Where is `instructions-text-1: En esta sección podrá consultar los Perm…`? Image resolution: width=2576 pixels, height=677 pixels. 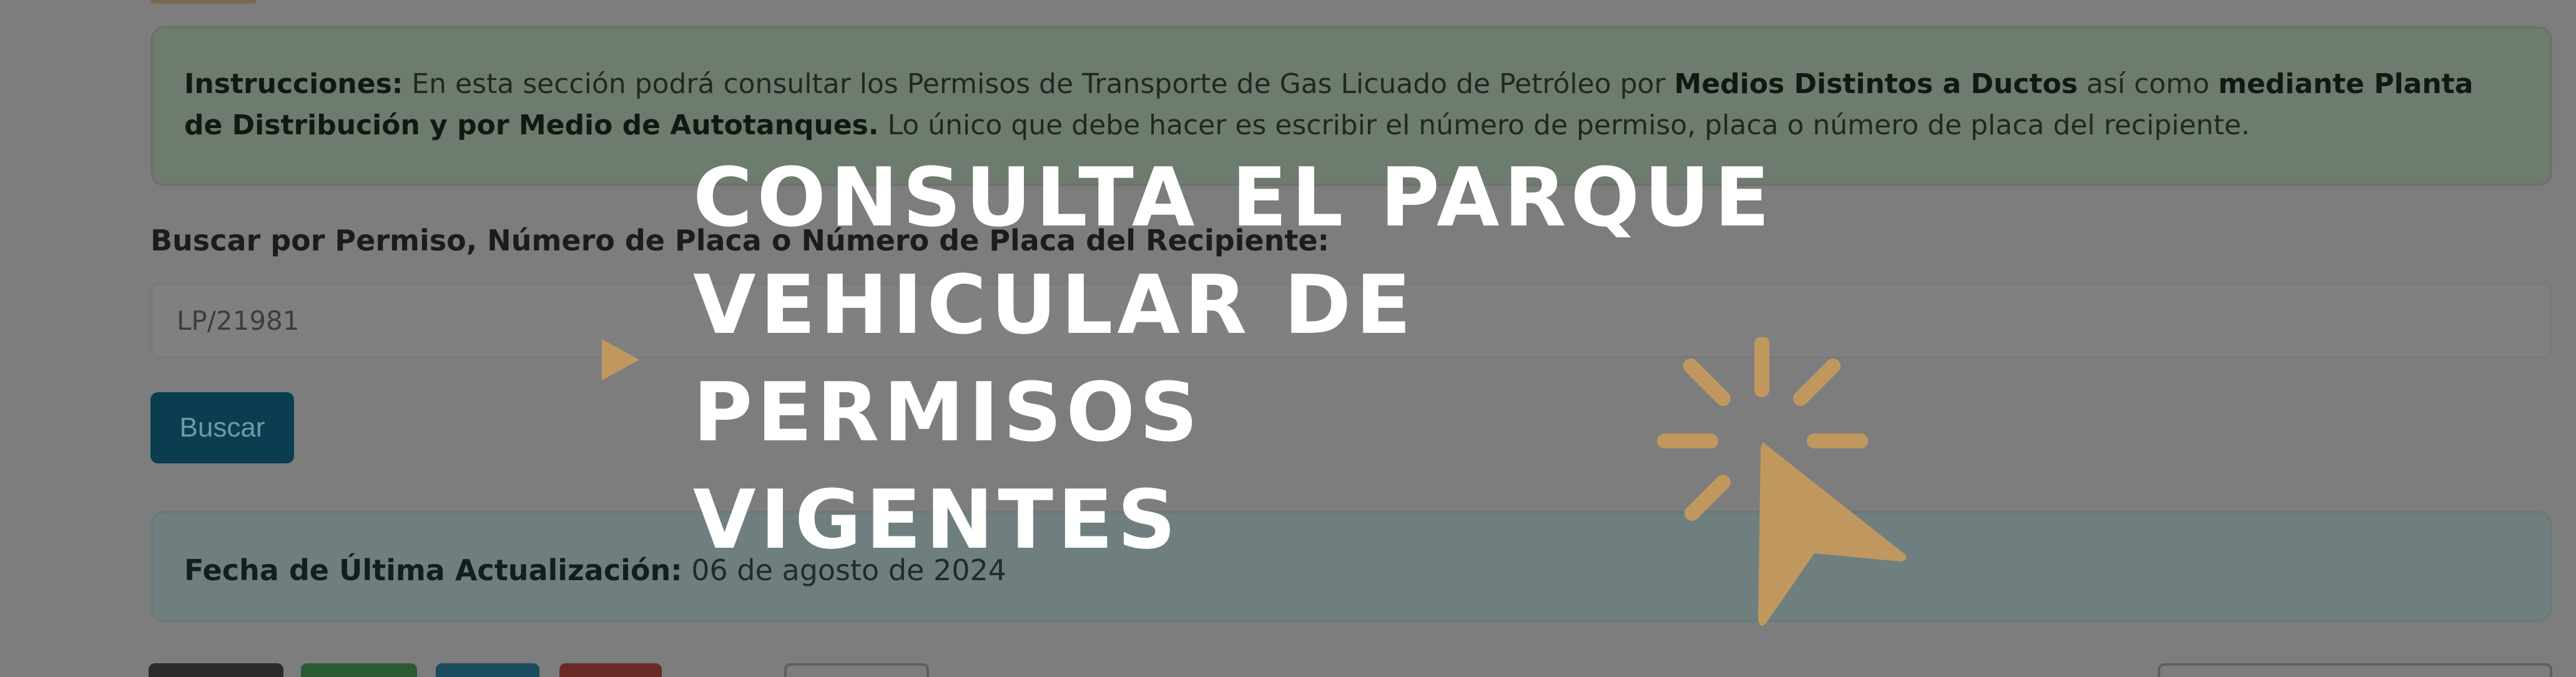
instructions-text-1: En esta sección podrá consultar los Perm… is located at coordinates (1038, 84).